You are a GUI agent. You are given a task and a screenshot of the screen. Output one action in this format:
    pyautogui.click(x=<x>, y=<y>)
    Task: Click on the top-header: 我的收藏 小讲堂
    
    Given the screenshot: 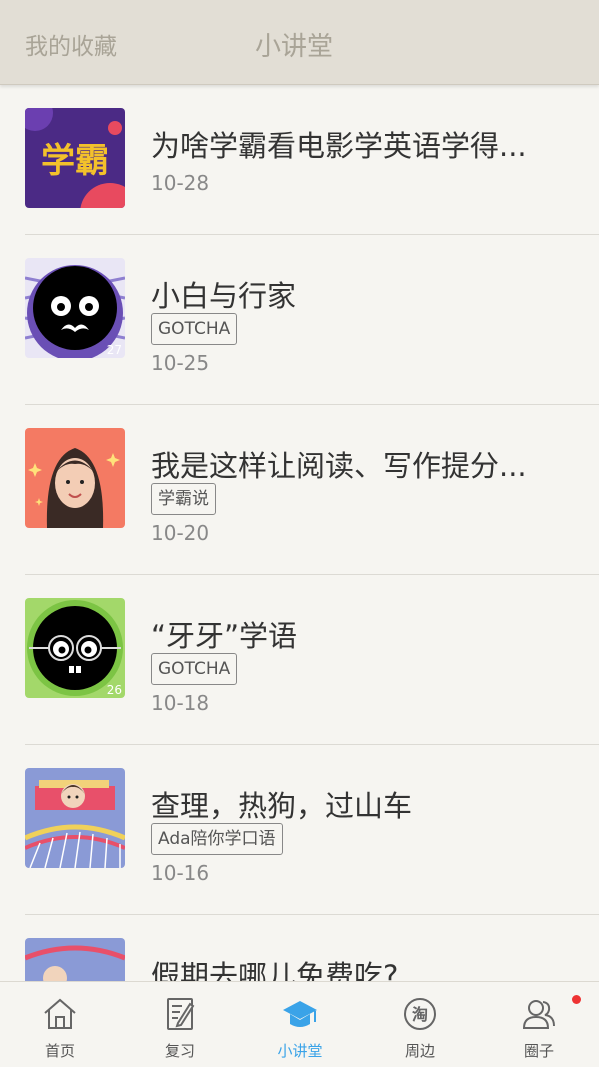 What is the action you would take?
    pyautogui.click(x=299, y=42)
    